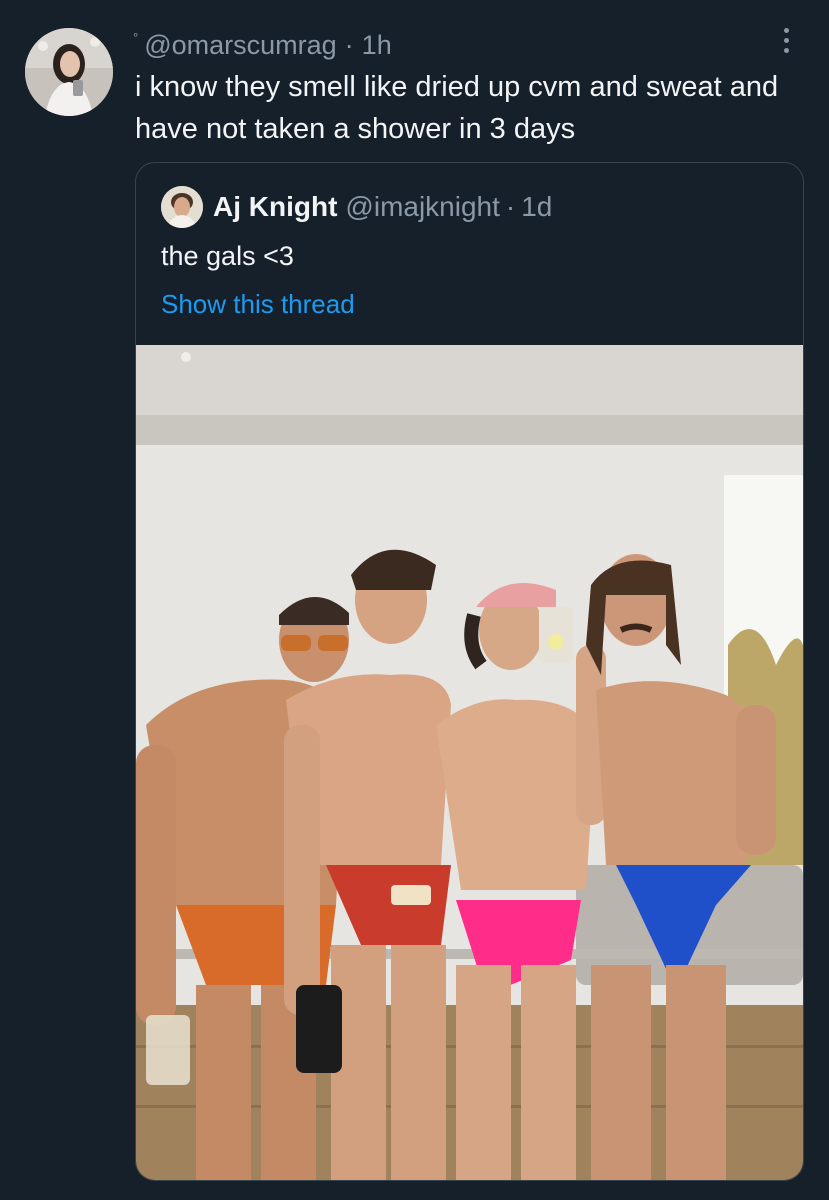  I want to click on quoted-tweet-header: Aj Knight @imajknight · 1d, so click(356, 207).